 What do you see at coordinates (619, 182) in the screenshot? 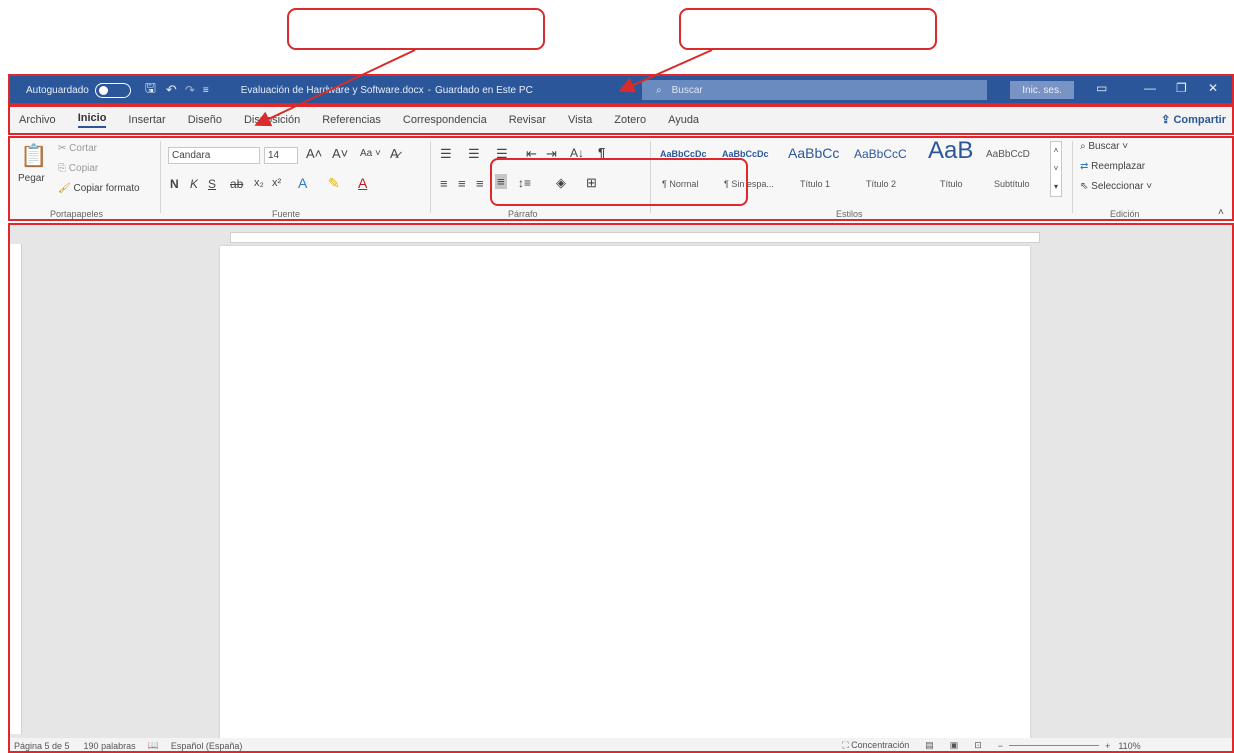
I see `highlight-ribbon-detail` at bounding box center [619, 182].